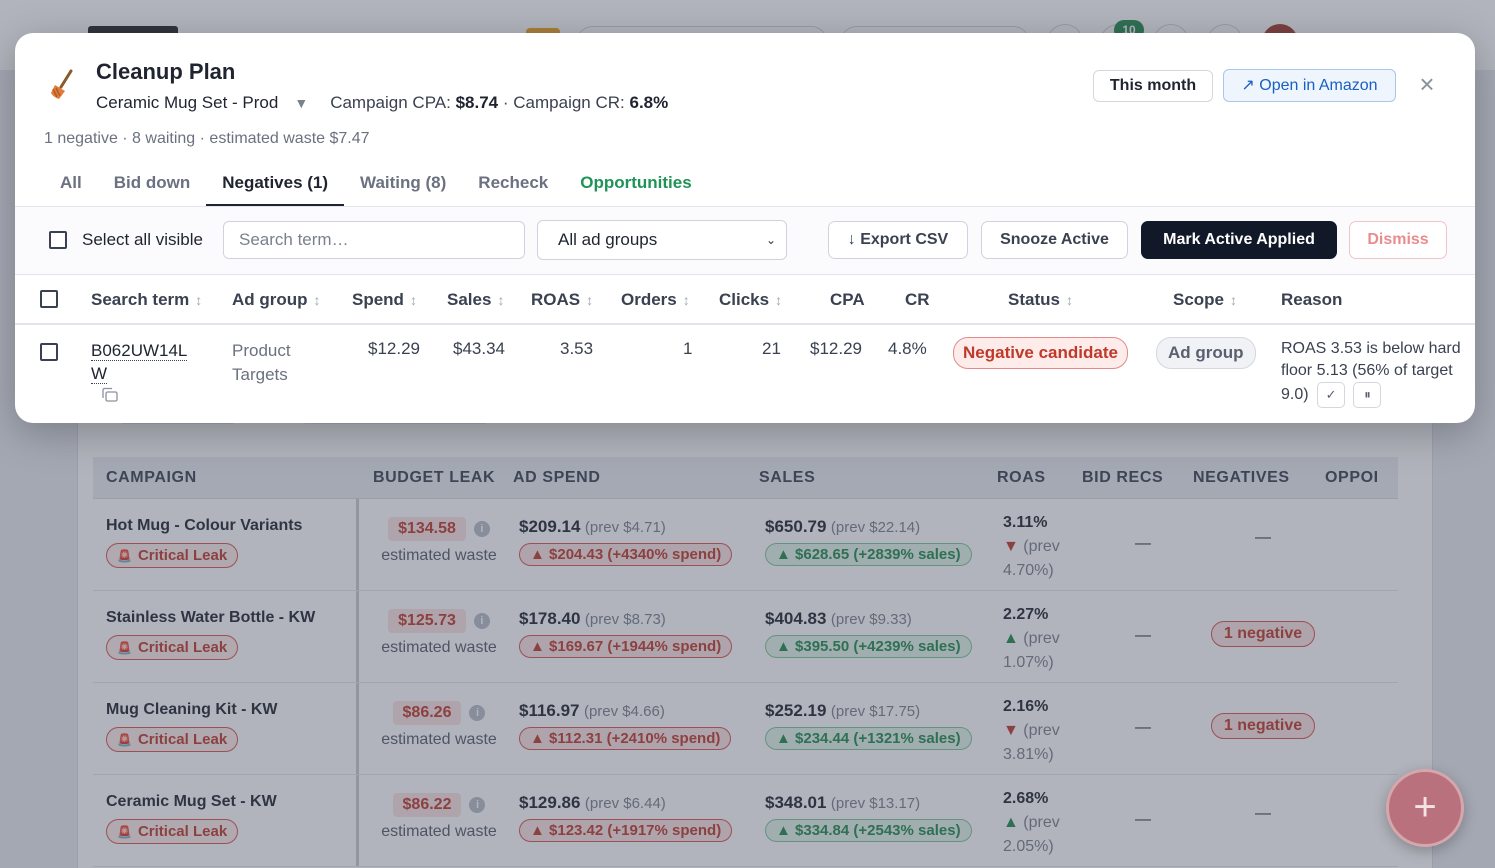  What do you see at coordinates (556, 299) in the screenshot?
I see `col-roas-label: ROAS` at bounding box center [556, 299].